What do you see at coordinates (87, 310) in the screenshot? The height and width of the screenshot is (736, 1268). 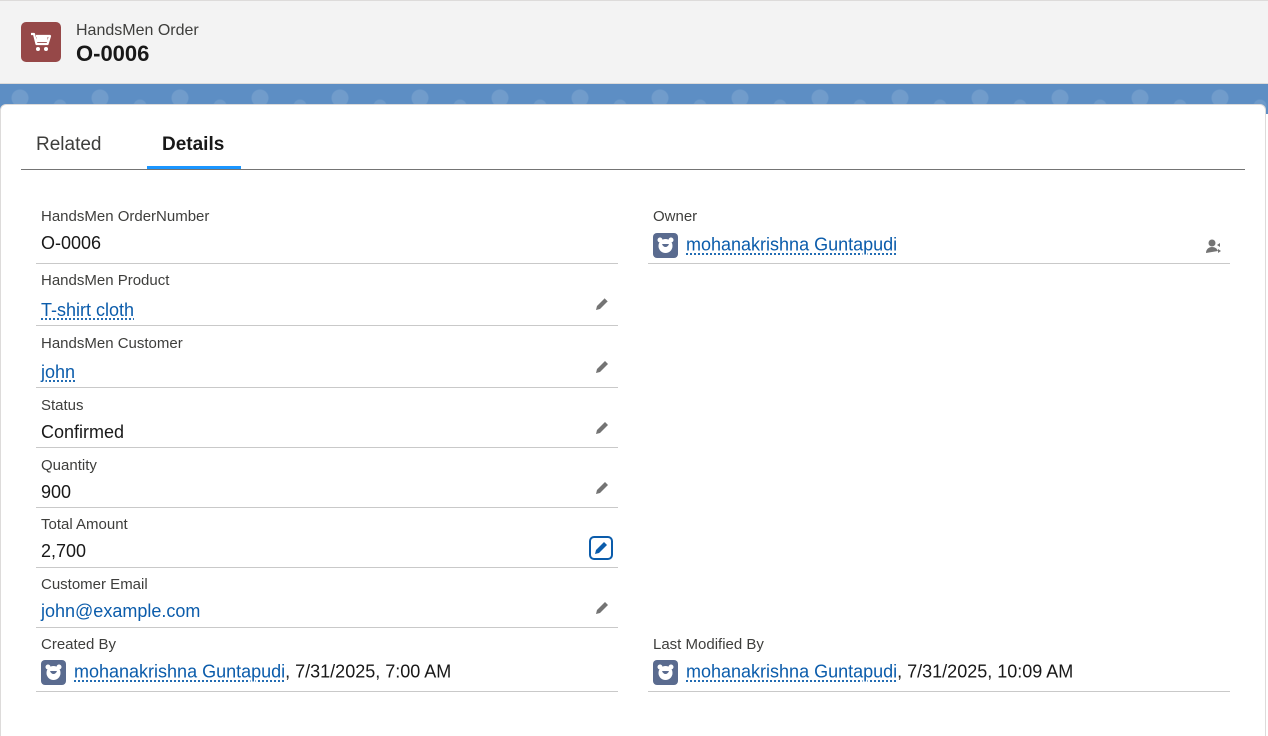 I see `product-link: T-shirt cloth` at bounding box center [87, 310].